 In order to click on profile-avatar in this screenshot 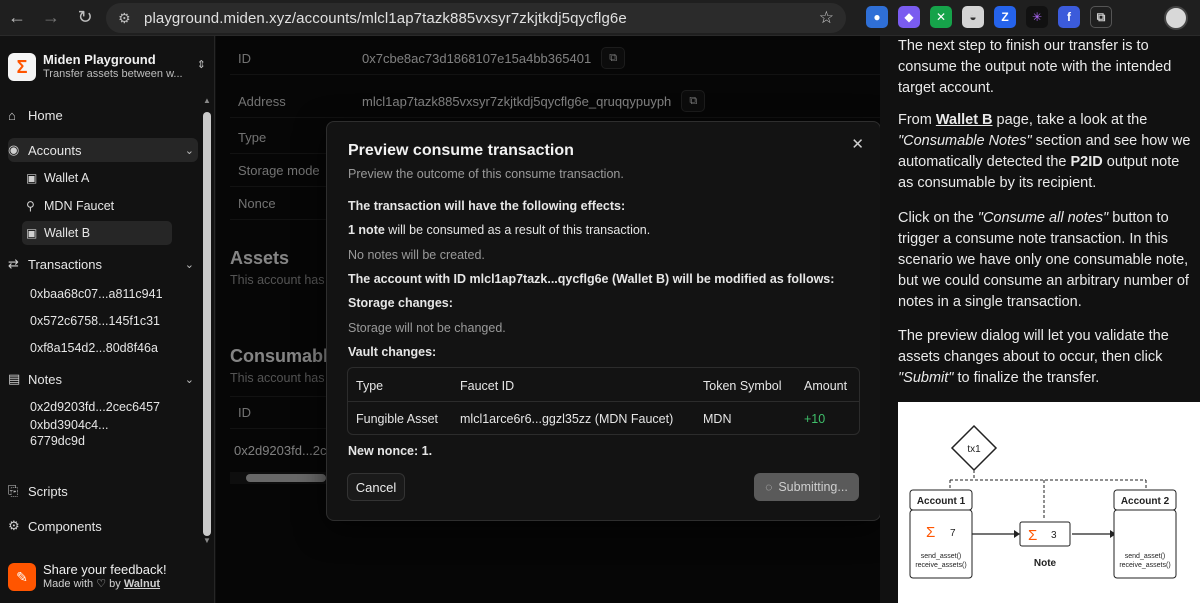, I will do `click(1176, 18)`.